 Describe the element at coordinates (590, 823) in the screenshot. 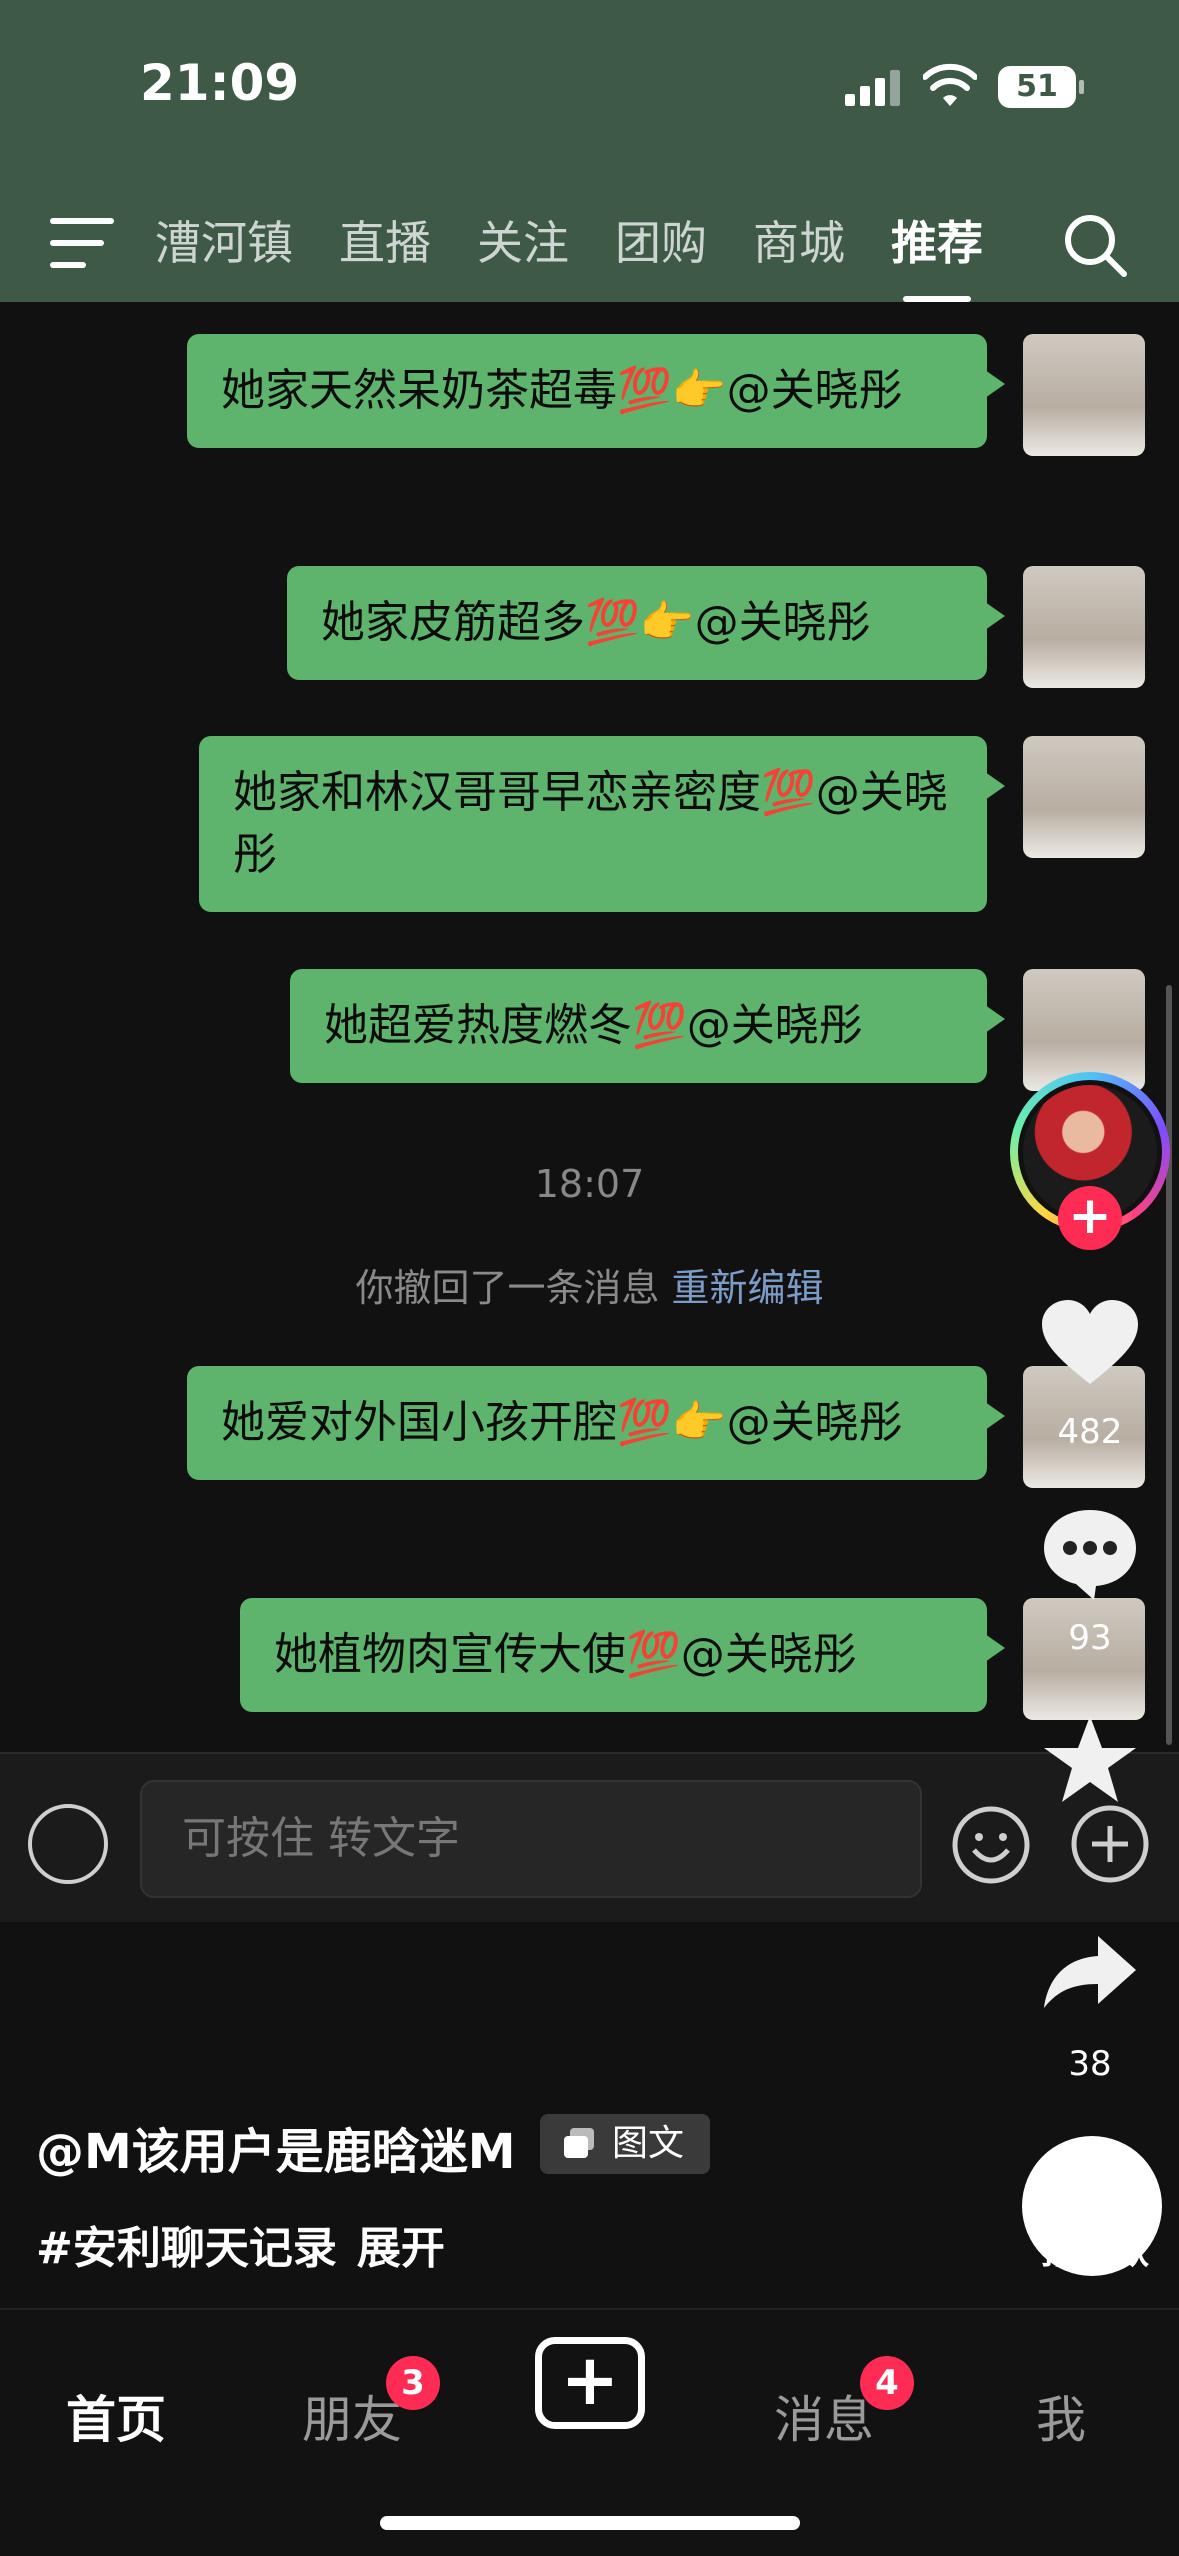

I see `chat-bubble-text: 她家和林汉哥哥早恋亲密度💯@关晓彤` at that location.